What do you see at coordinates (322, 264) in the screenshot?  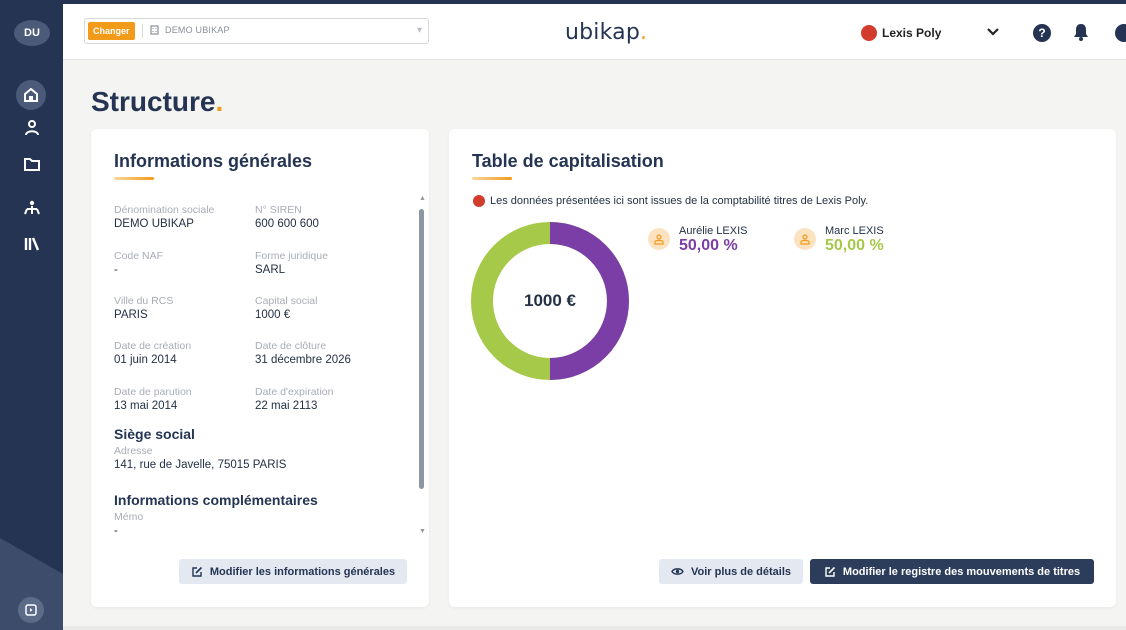 I see `field-legal-form: Forme juridique SARL` at bounding box center [322, 264].